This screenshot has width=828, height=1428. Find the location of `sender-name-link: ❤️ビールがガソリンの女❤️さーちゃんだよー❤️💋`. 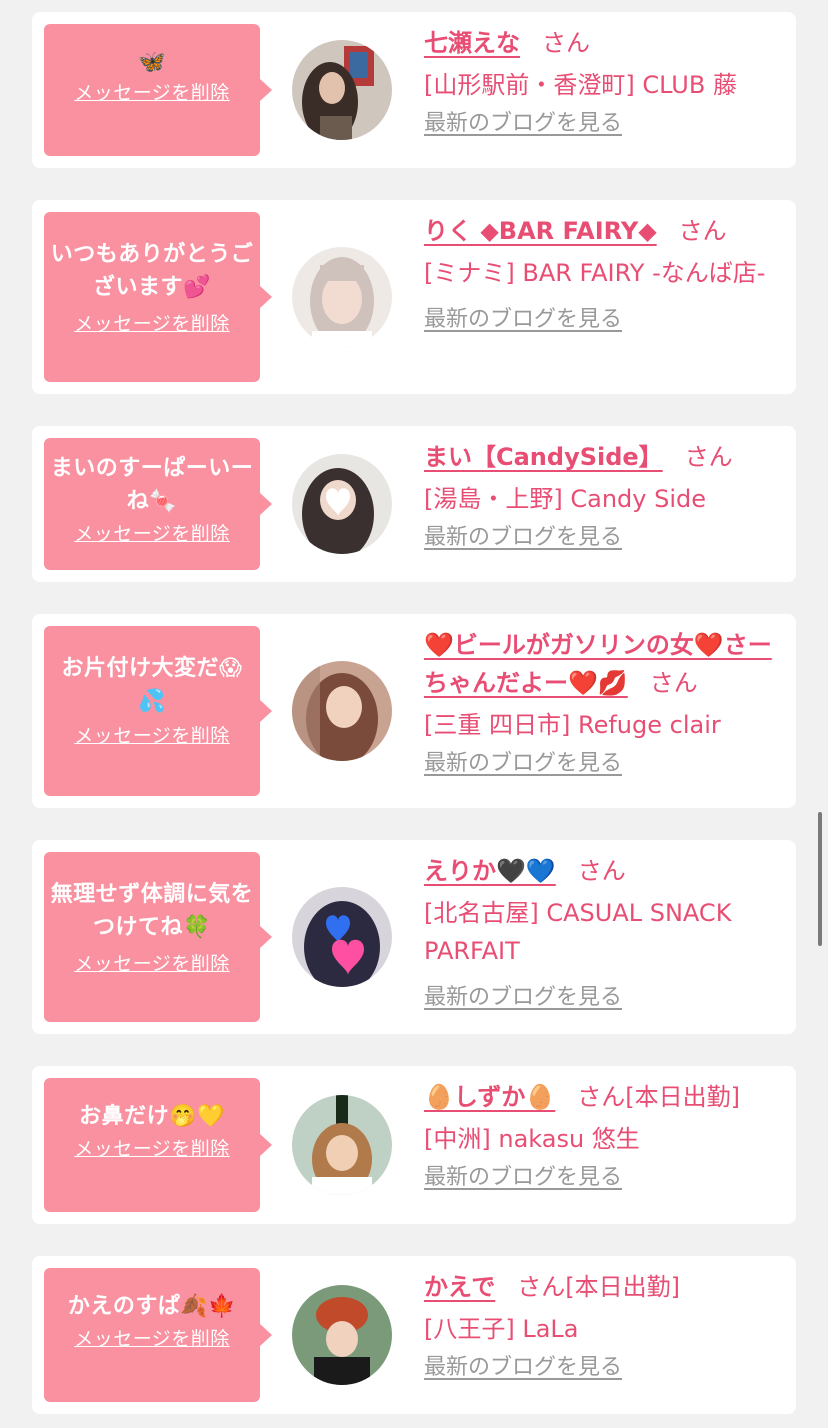

sender-name-link: ❤️ビールがガソリンの女❤️さーちゃんだよー❤️💋 is located at coordinates (598, 664).